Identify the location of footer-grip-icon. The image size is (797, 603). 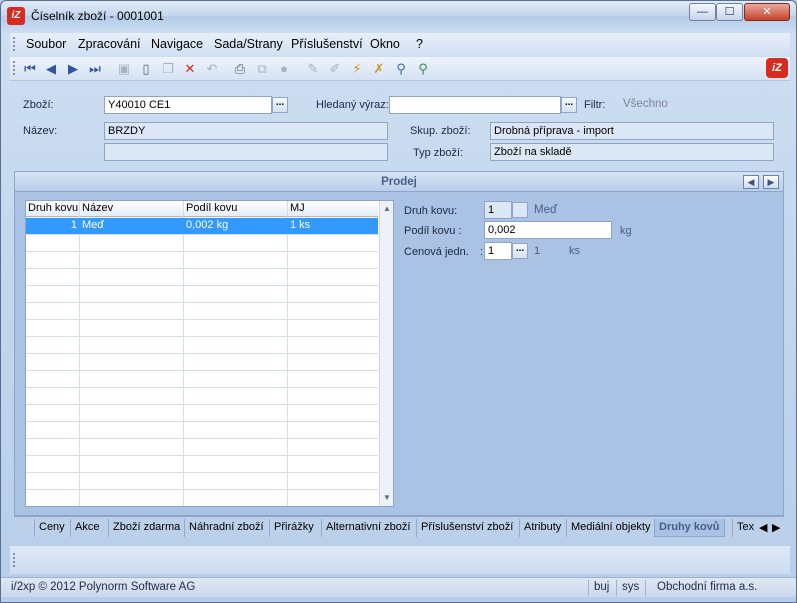
(14, 560).